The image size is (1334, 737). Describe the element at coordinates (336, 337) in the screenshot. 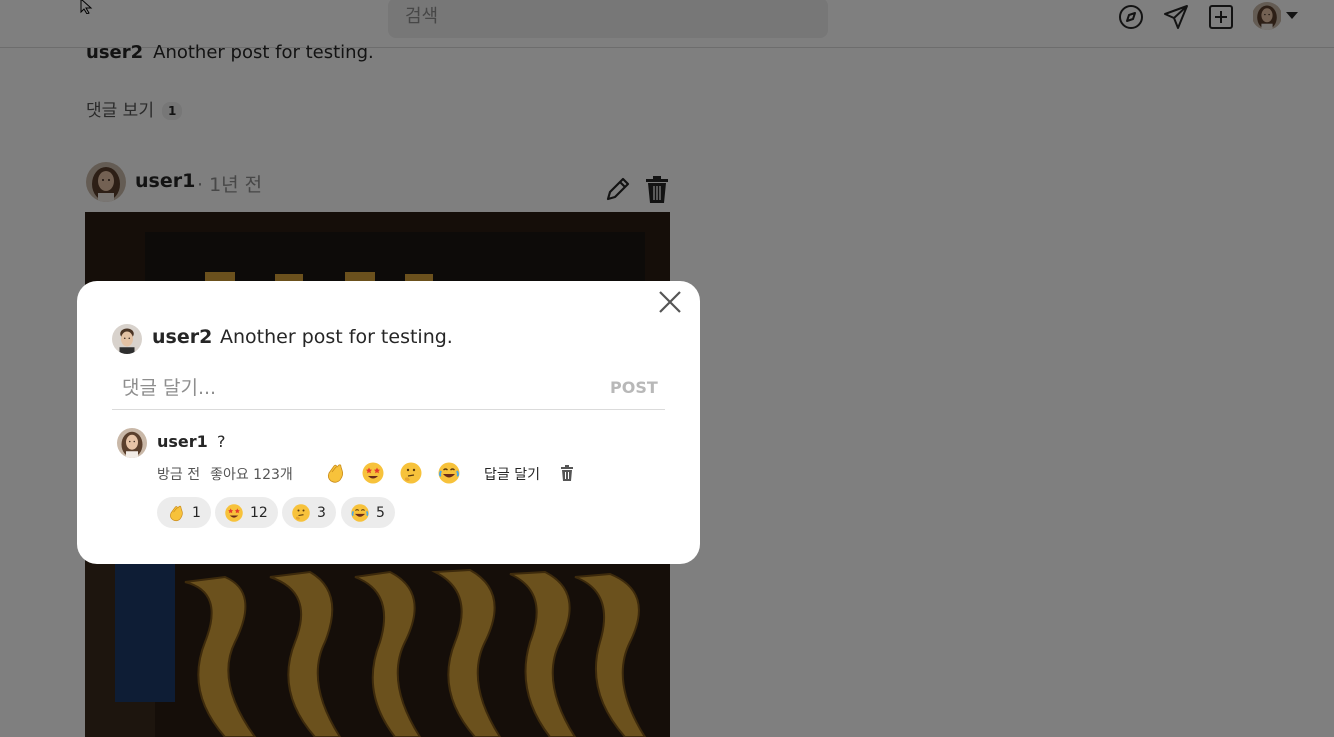

I see `post-caption: Another post for testing.` at that location.